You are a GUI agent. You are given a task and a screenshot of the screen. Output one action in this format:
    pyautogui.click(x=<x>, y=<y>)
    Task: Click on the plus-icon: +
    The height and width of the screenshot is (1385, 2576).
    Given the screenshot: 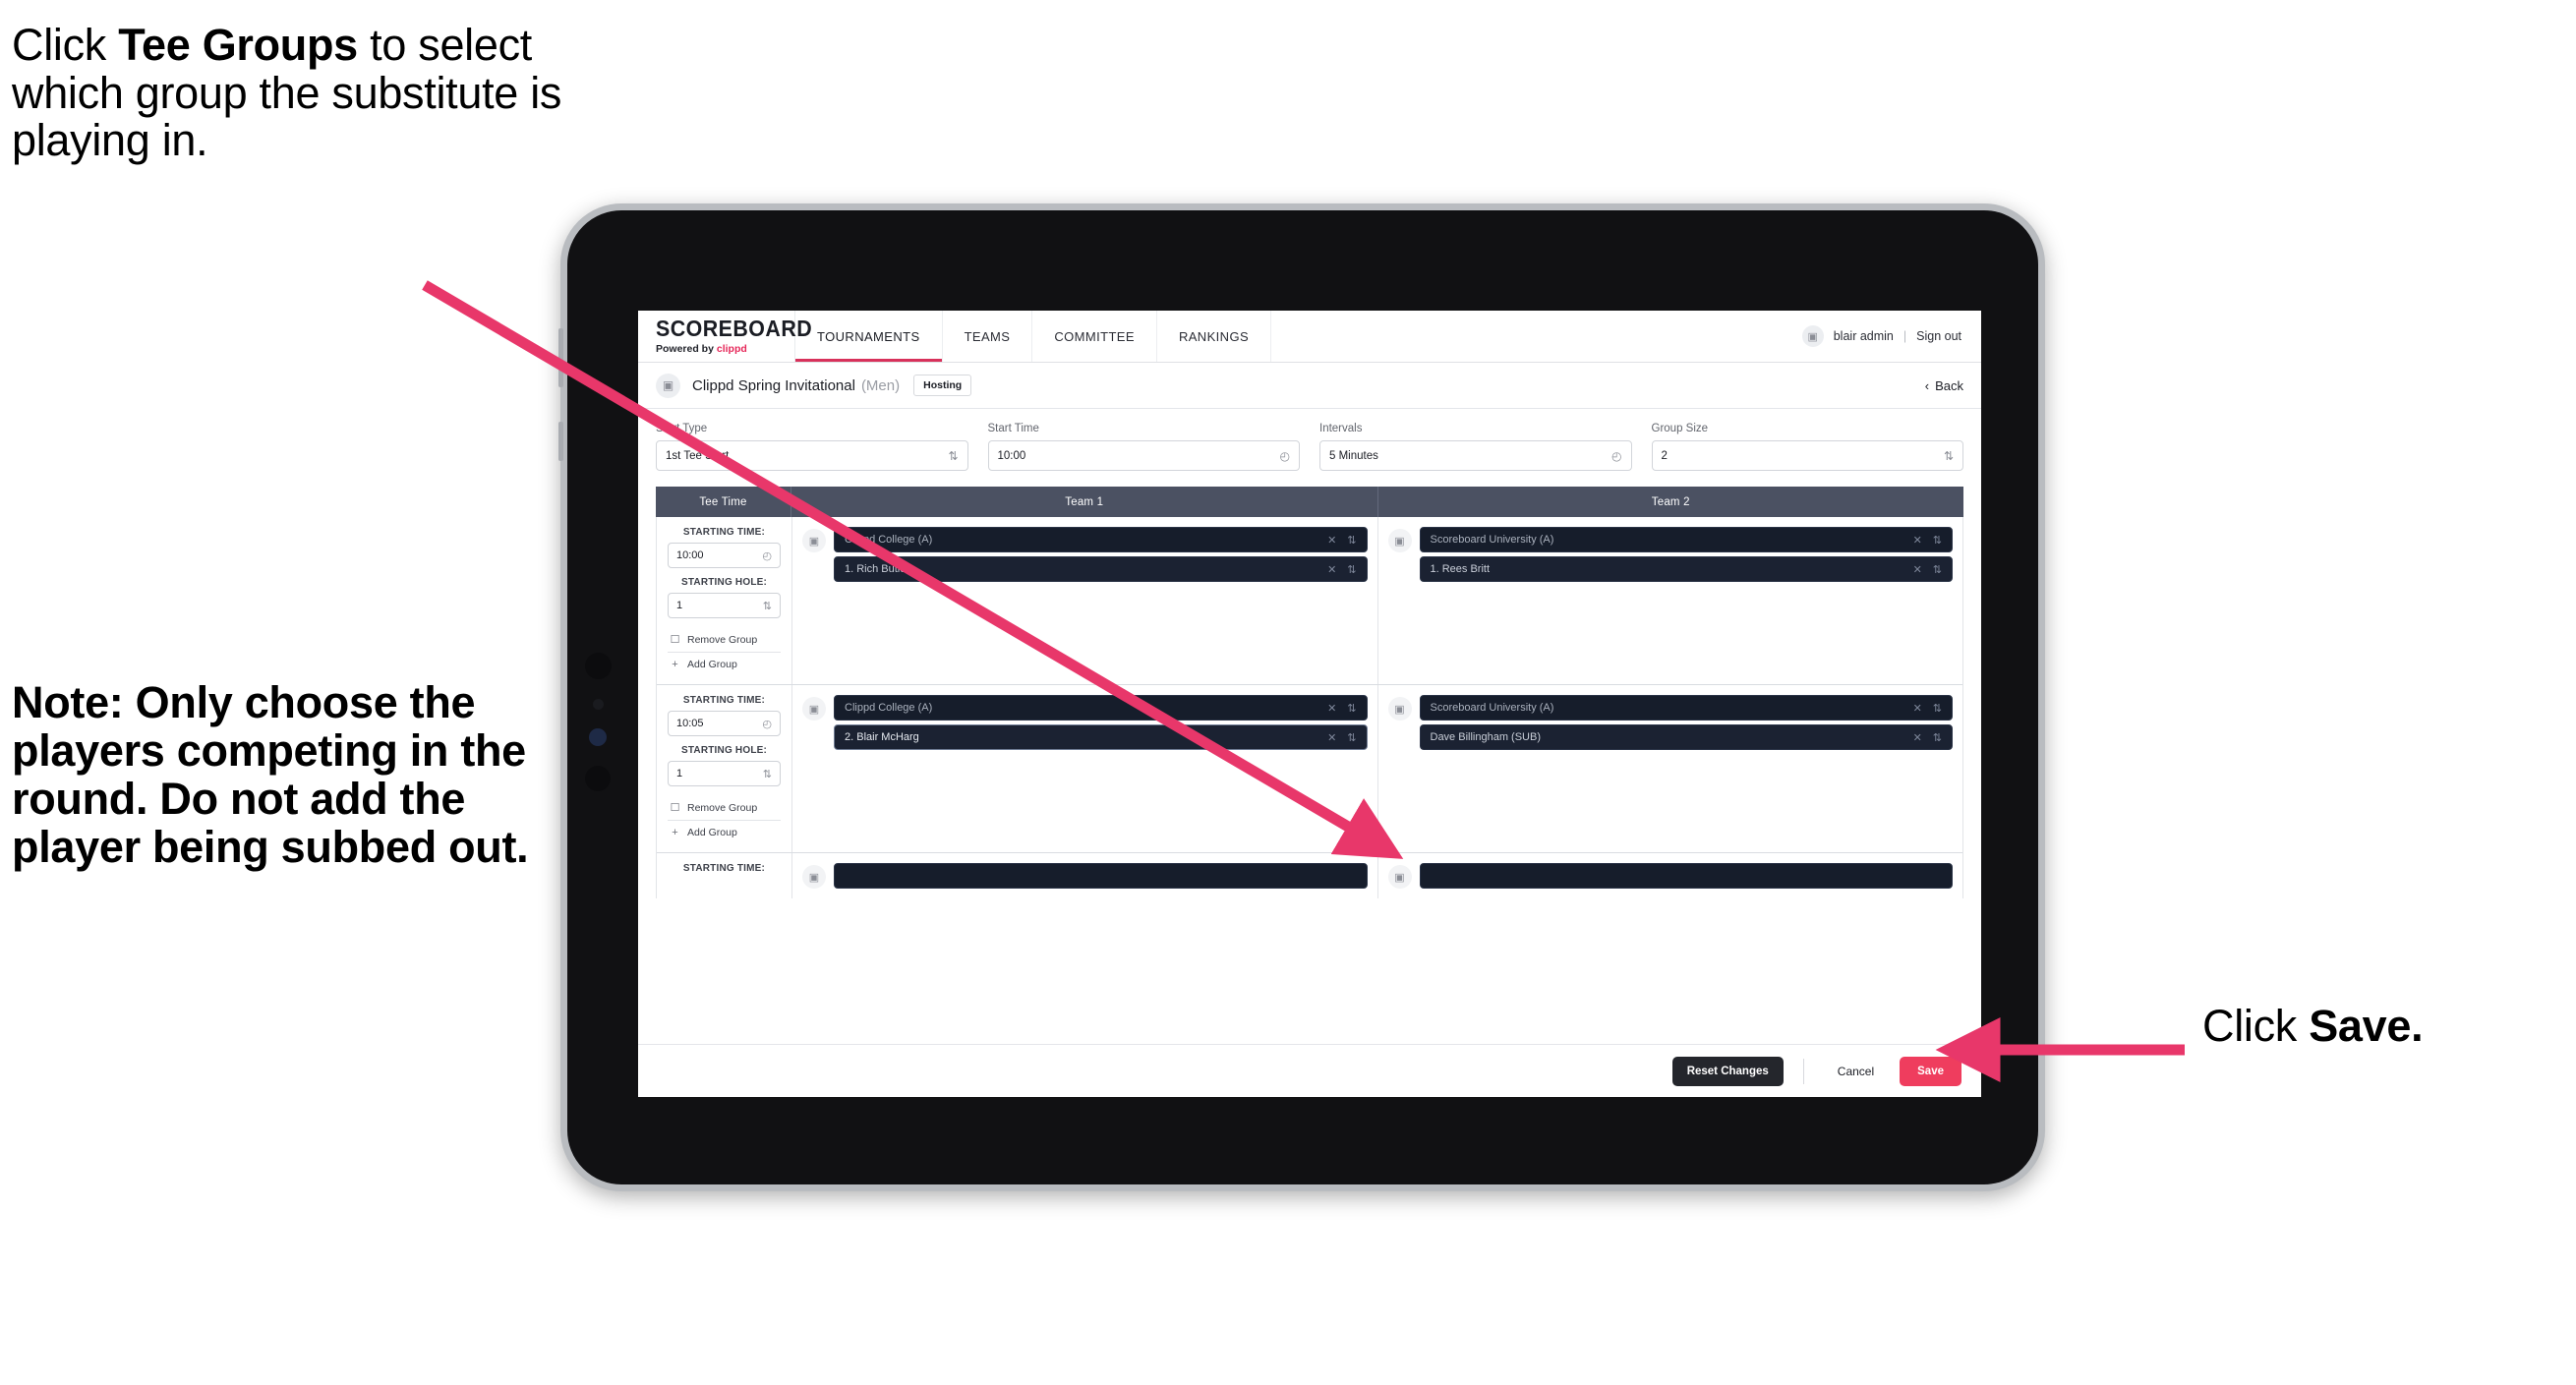 What is the action you would take?
    pyautogui.click(x=675, y=832)
    